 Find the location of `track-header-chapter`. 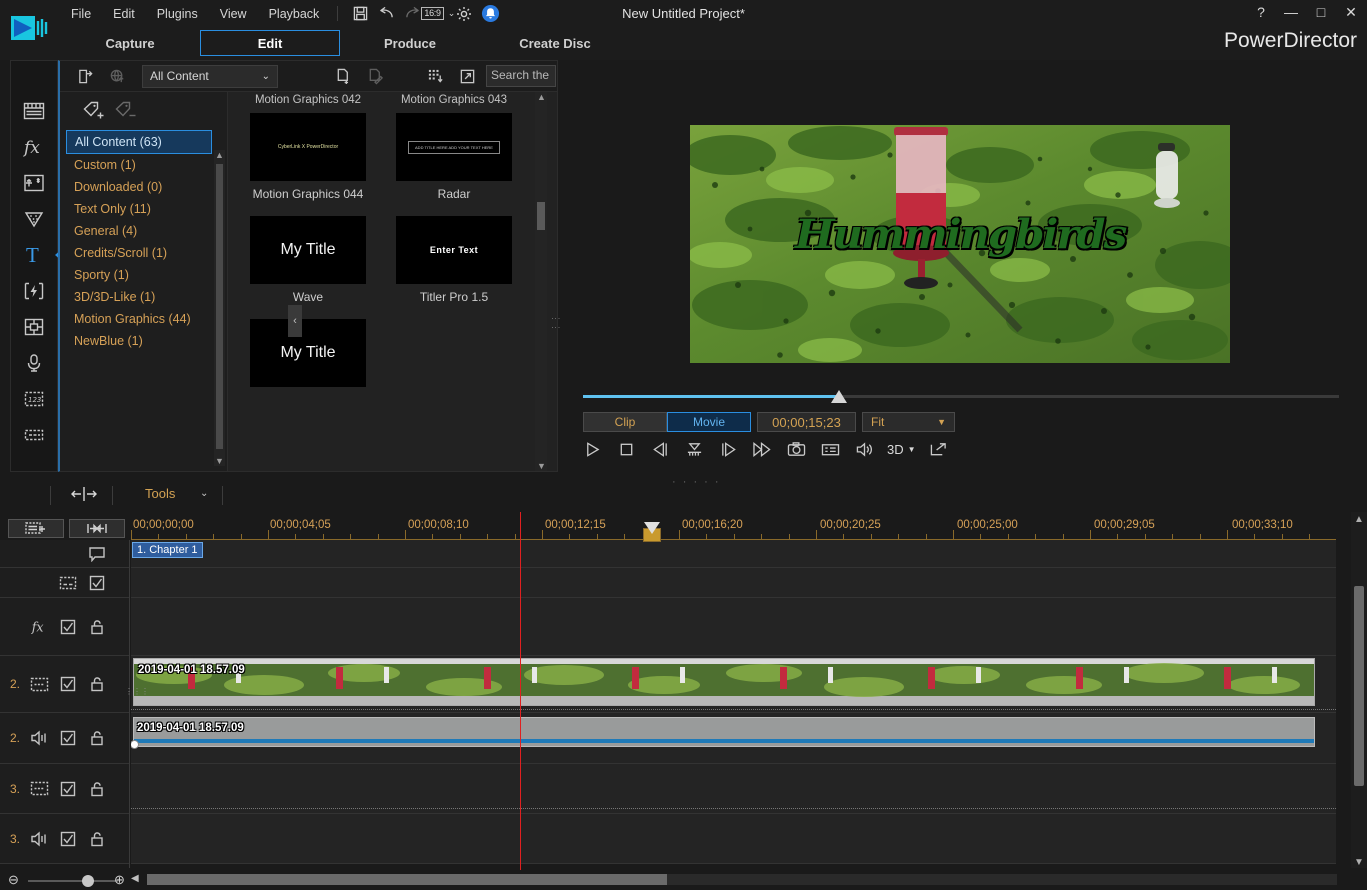

track-header-chapter is located at coordinates (64, 554).